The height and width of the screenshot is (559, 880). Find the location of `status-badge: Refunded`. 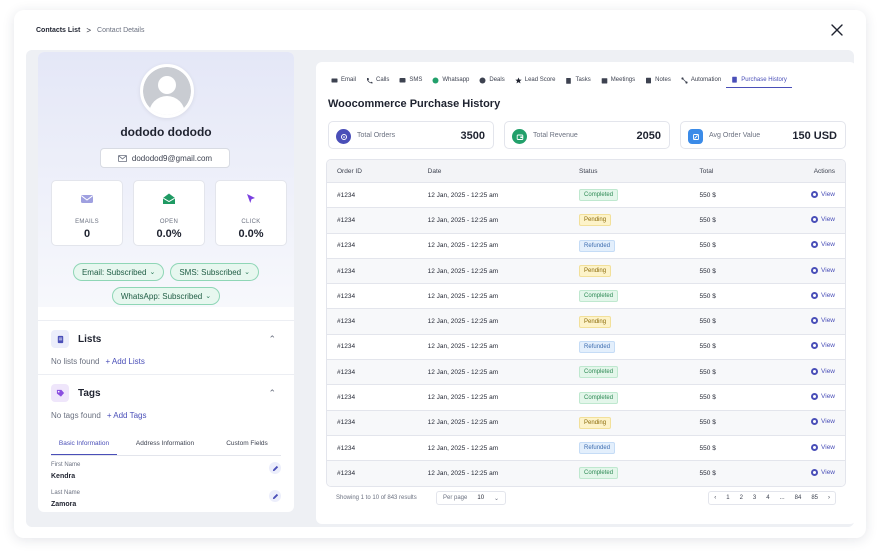

status-badge: Refunded is located at coordinates (597, 448).